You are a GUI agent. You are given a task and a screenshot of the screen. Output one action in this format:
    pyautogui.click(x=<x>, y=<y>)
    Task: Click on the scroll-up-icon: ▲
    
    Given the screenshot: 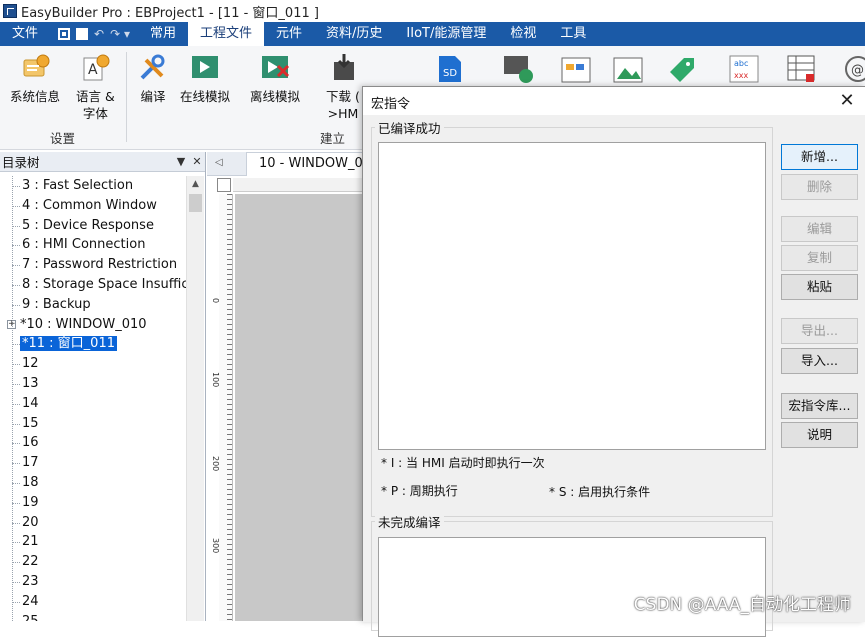 What is the action you would take?
    pyautogui.click(x=195, y=184)
    